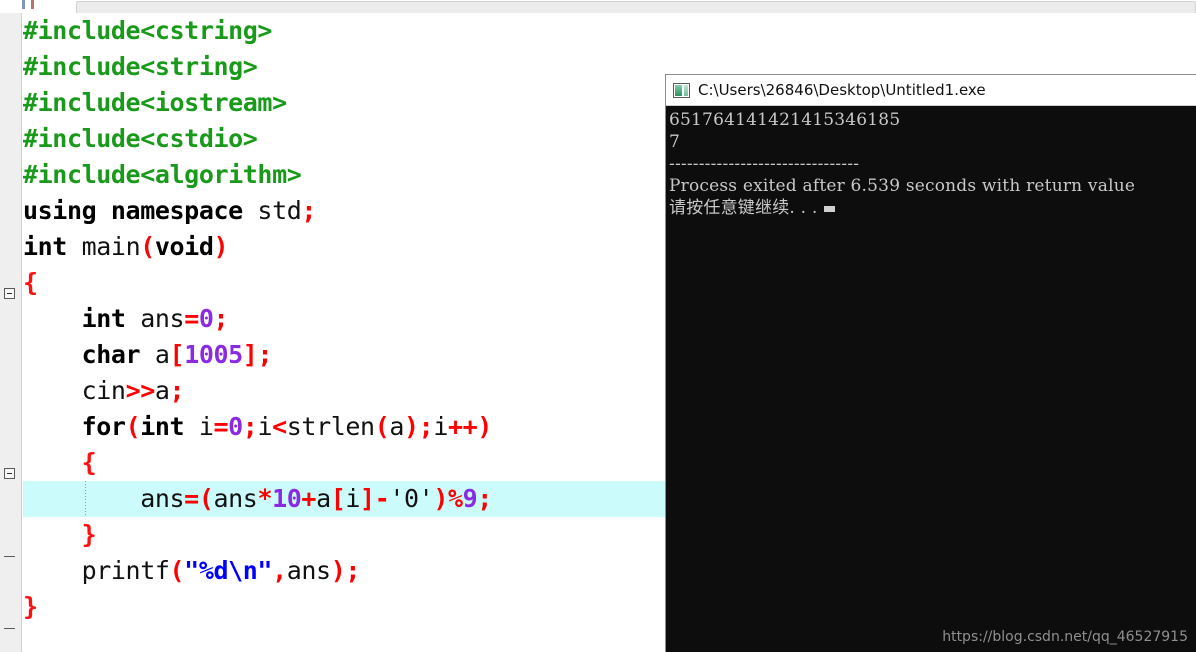  What do you see at coordinates (681, 90) in the screenshot?
I see `console-app-icon` at bounding box center [681, 90].